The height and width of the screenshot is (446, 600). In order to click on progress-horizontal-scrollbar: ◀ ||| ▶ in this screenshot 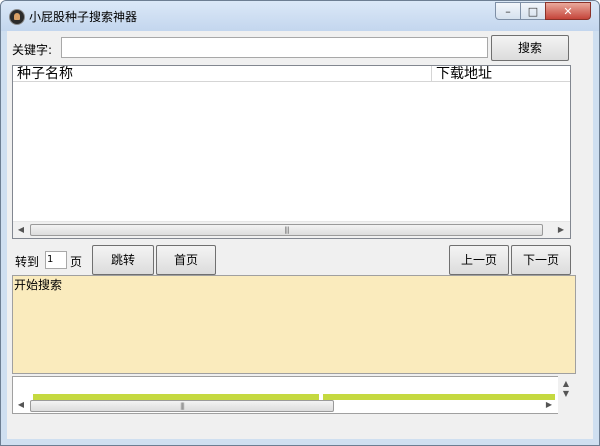, I will do `click(285, 405)`.